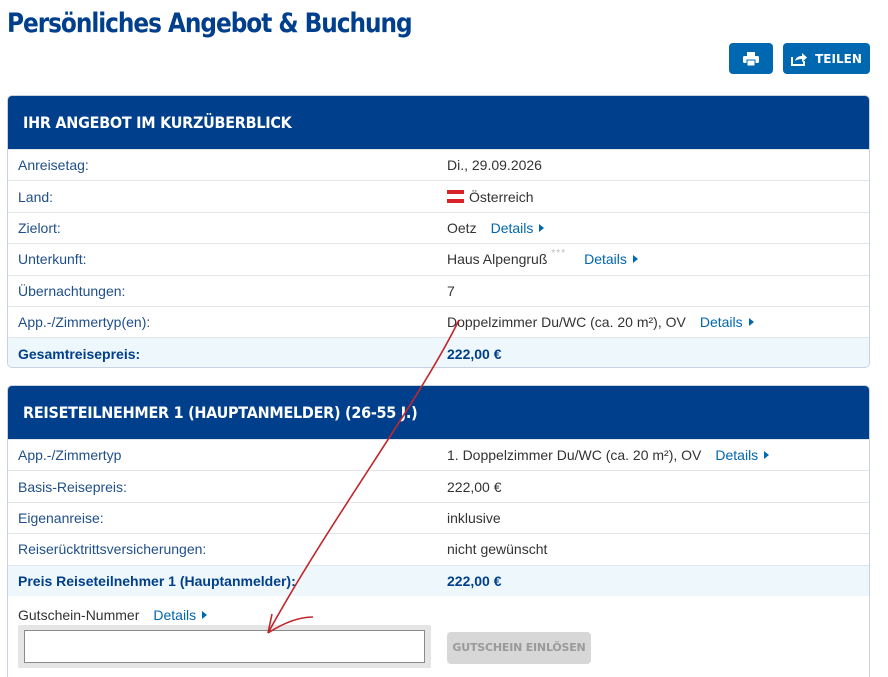 This screenshot has height=677, width=888. I want to click on offer-heading: IHR ANGEBOT IM KURZÜBERBLICK, so click(438, 122).